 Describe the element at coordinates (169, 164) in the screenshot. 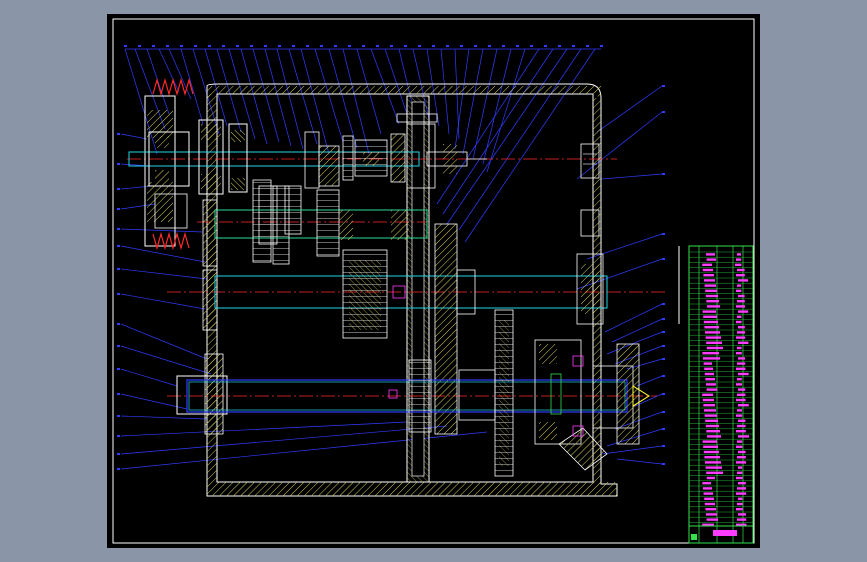

I see `v-belt-pulley` at that location.